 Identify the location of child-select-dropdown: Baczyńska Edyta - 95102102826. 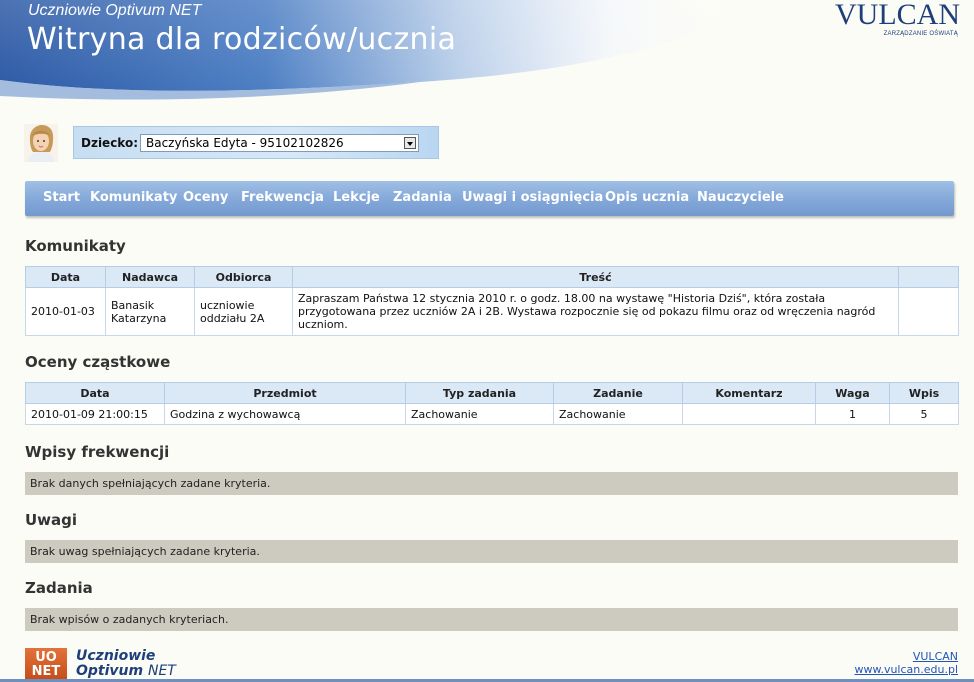
(279, 143).